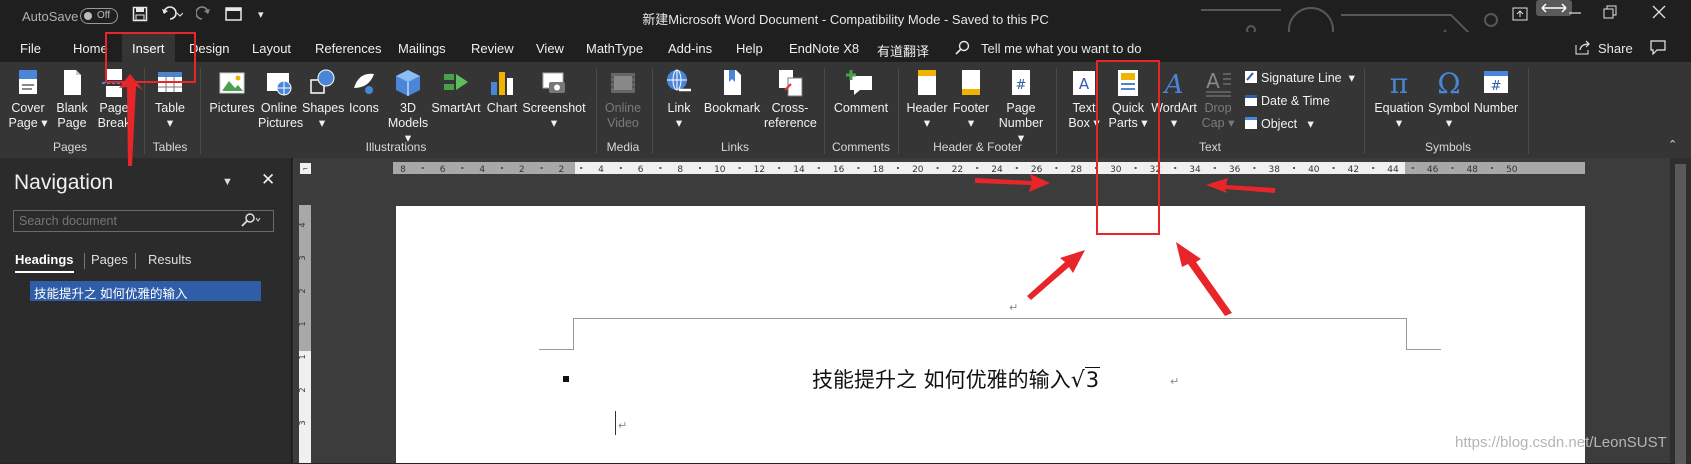  I want to click on arrow-right-to-ruler, so click(1012, 183).